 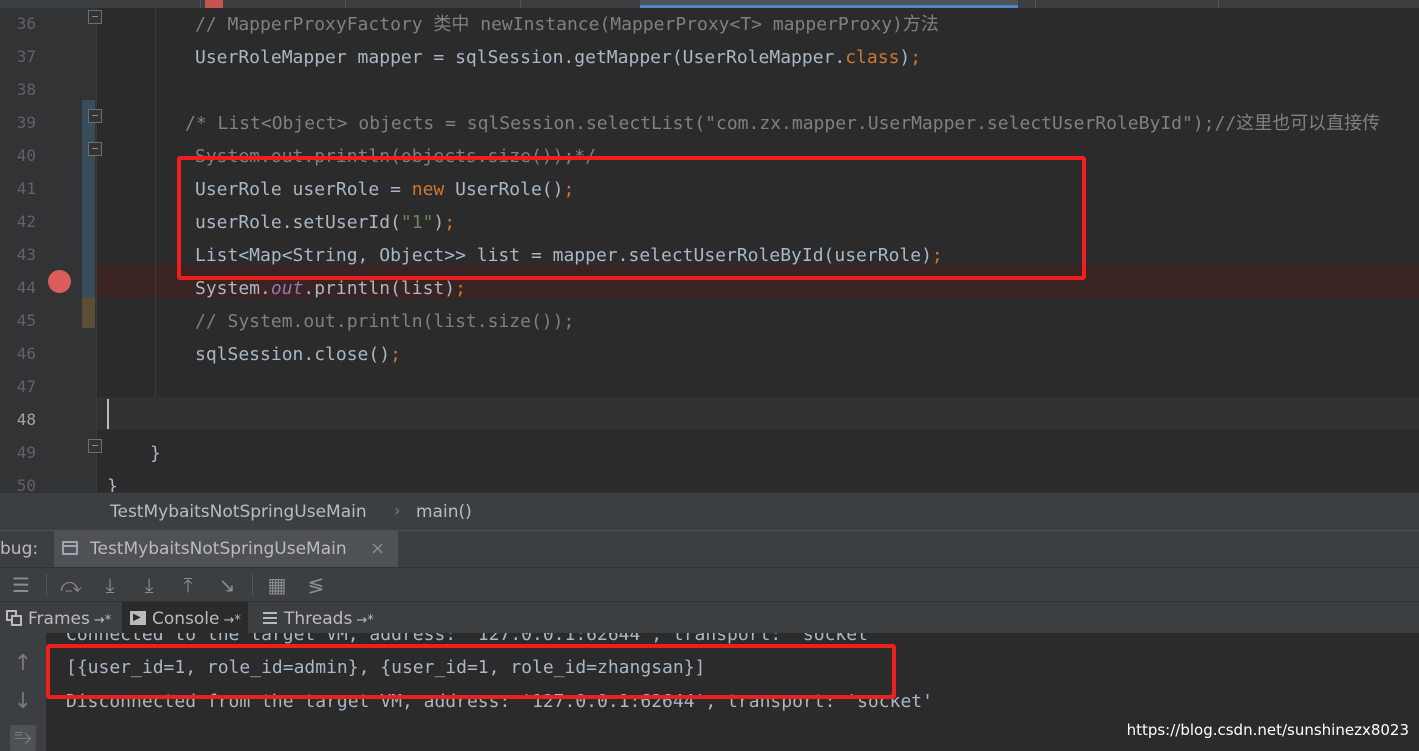 I want to click on code-token: "1", so click(x=417, y=222).